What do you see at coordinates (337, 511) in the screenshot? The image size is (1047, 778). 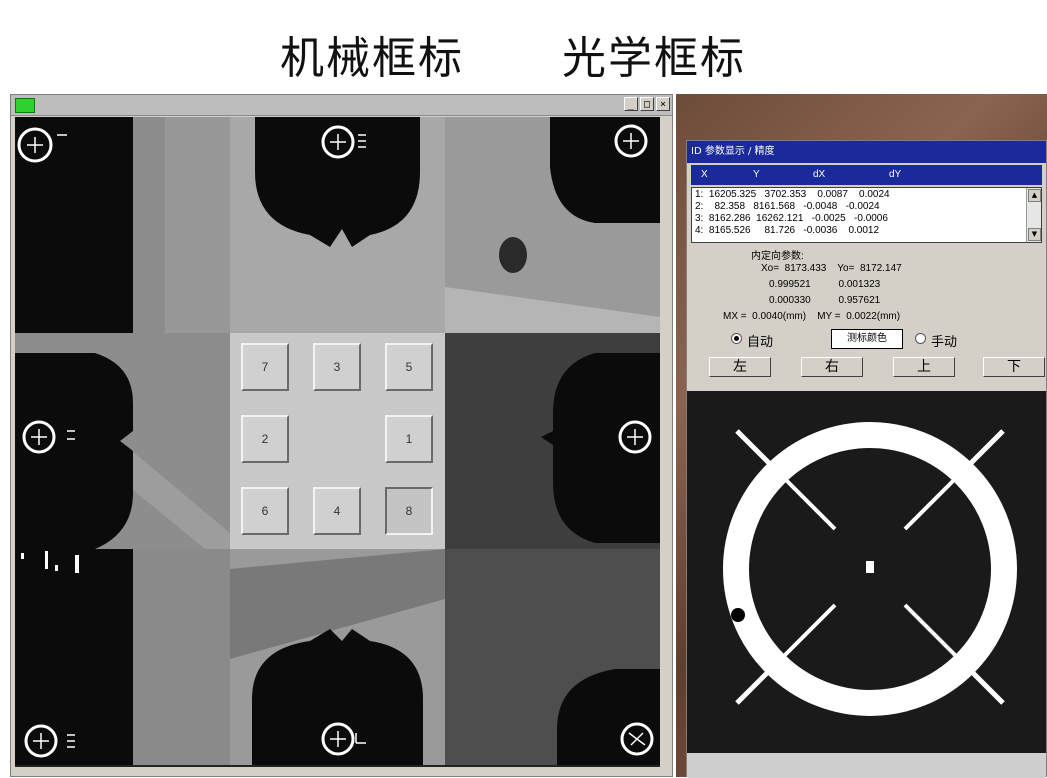 I see `fiducial-key-4: 4` at bounding box center [337, 511].